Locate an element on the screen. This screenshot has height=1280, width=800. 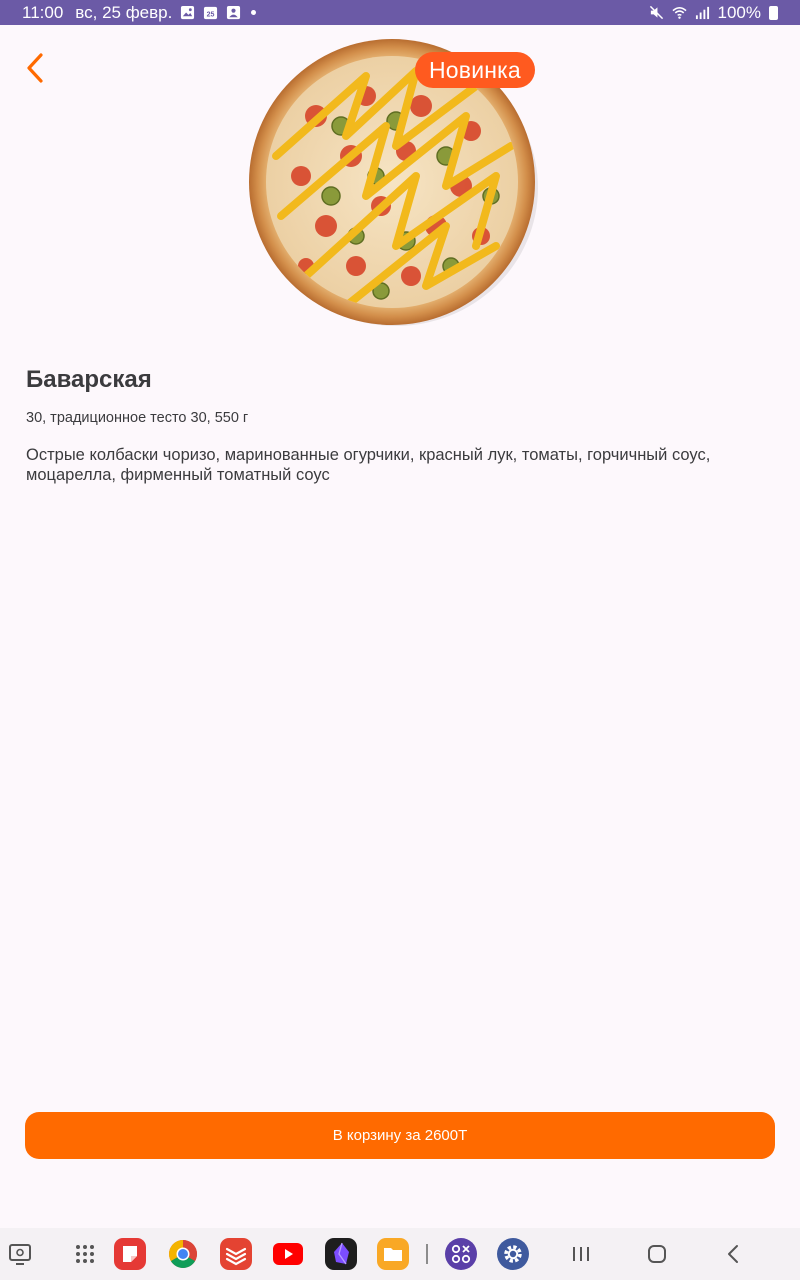
new-badge: Новинка is located at coordinates (475, 70).